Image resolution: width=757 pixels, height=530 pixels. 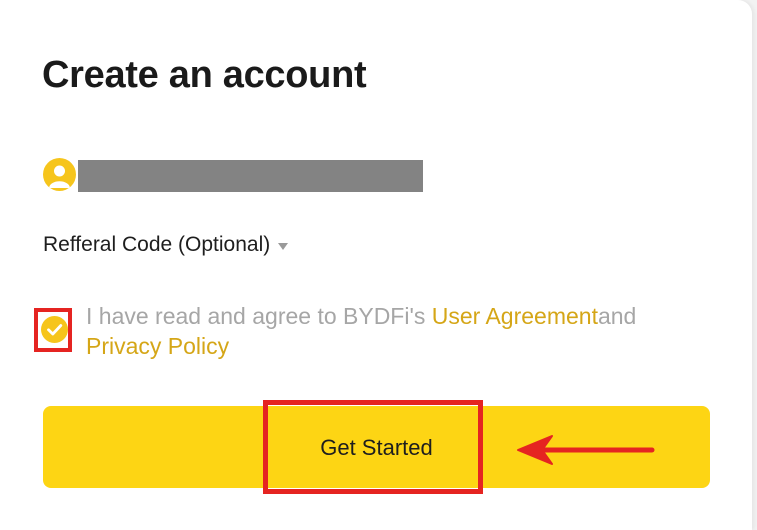 I want to click on caret-down-icon, so click(x=283, y=246).